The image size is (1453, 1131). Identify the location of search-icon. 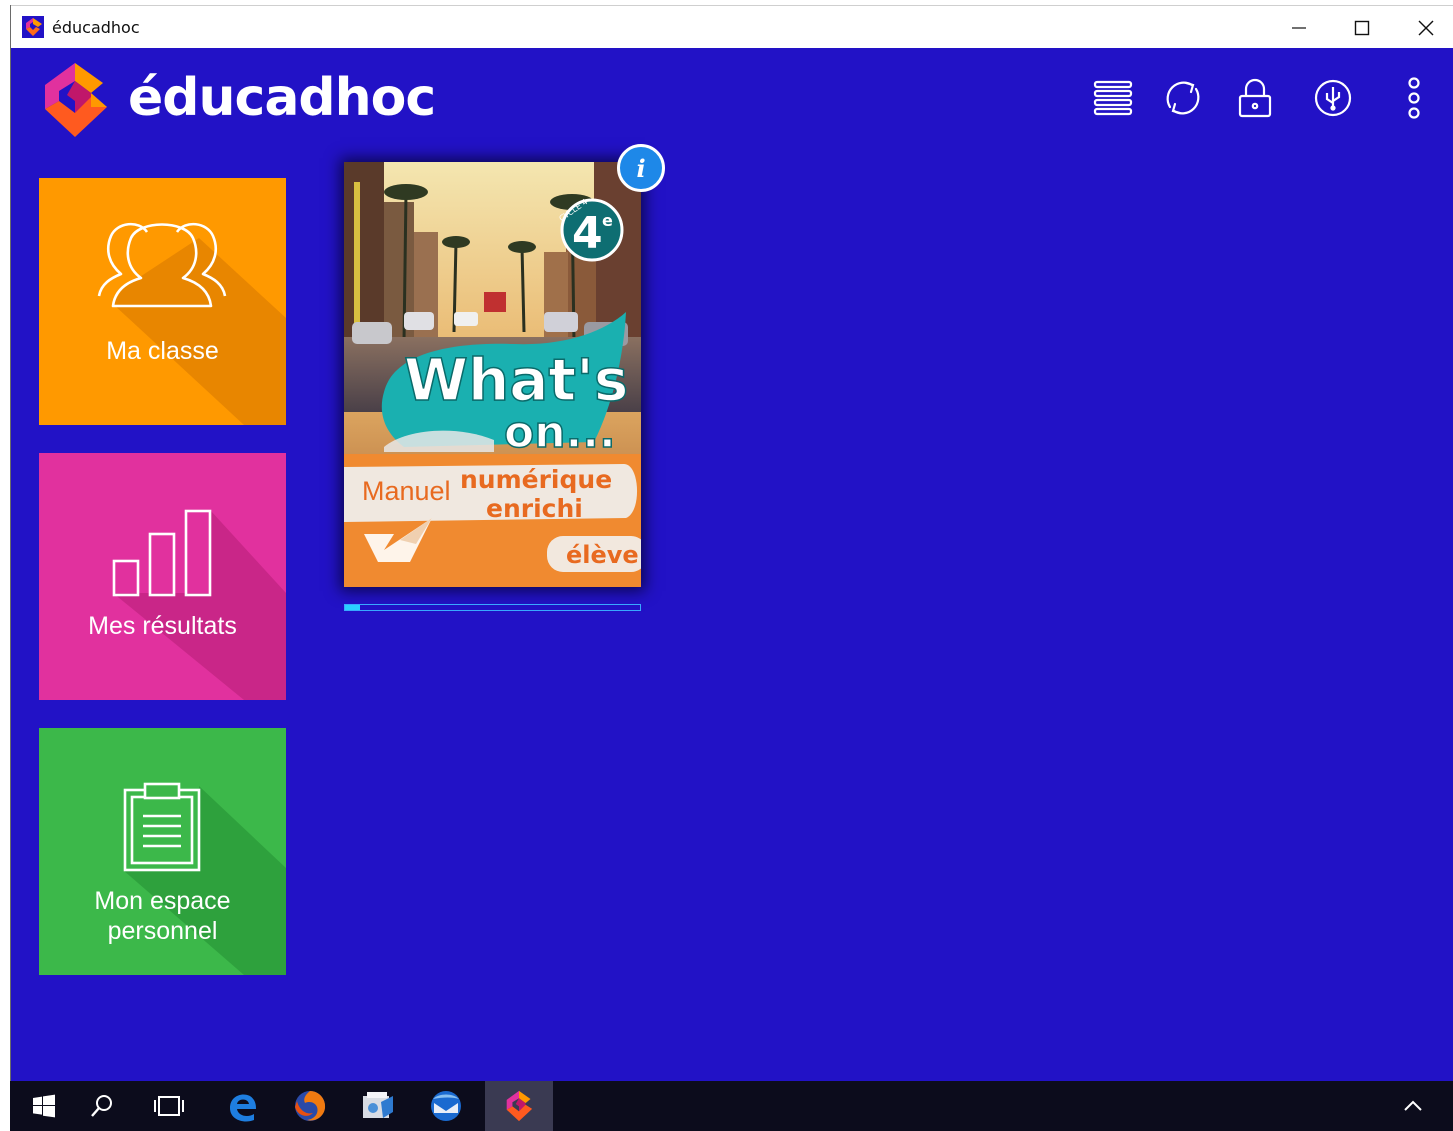
(101, 1106).